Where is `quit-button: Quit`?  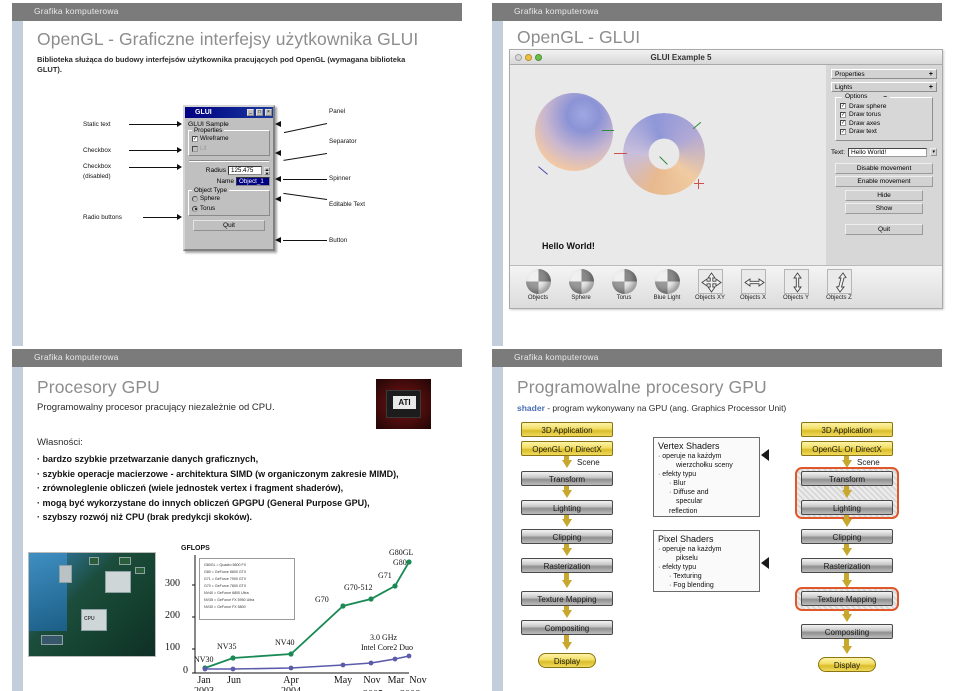
quit-button: Quit is located at coordinates (884, 229).